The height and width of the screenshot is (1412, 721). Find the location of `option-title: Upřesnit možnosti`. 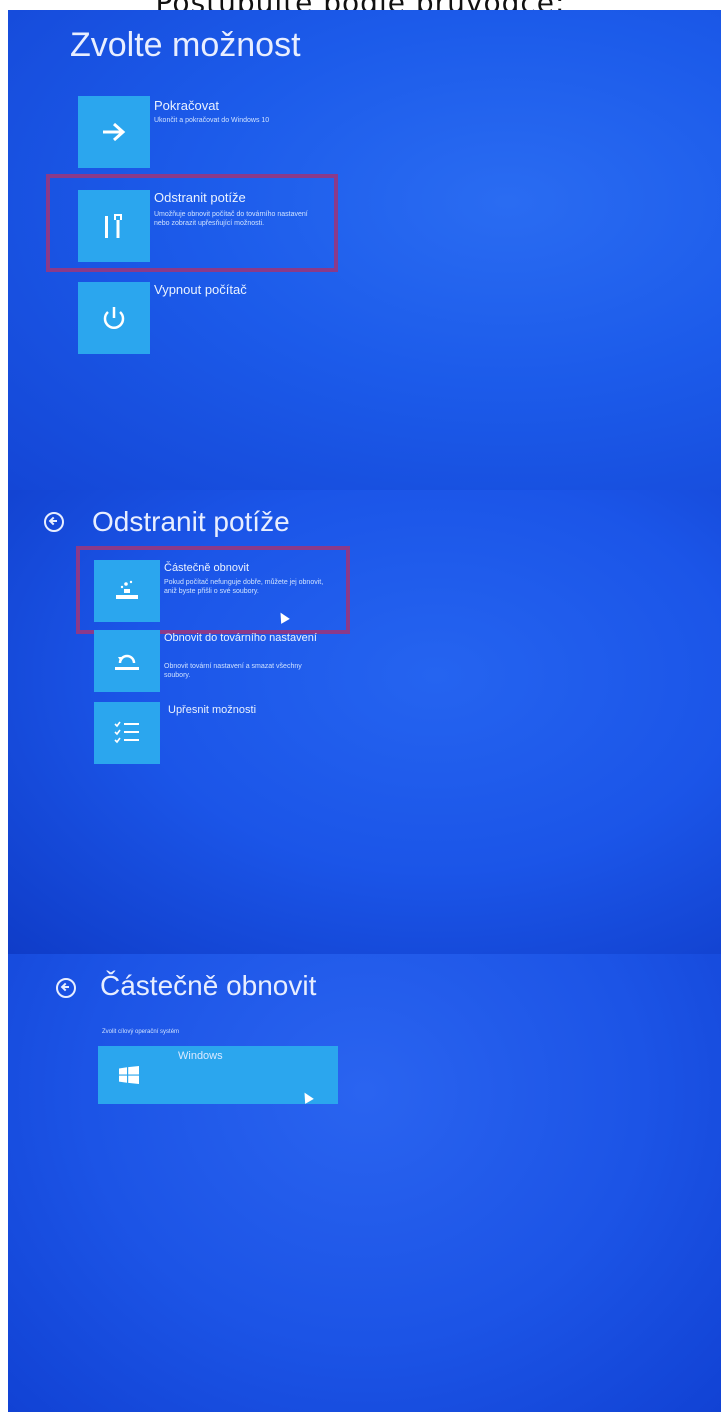

option-title: Upřesnit možnosti is located at coordinates (212, 710).